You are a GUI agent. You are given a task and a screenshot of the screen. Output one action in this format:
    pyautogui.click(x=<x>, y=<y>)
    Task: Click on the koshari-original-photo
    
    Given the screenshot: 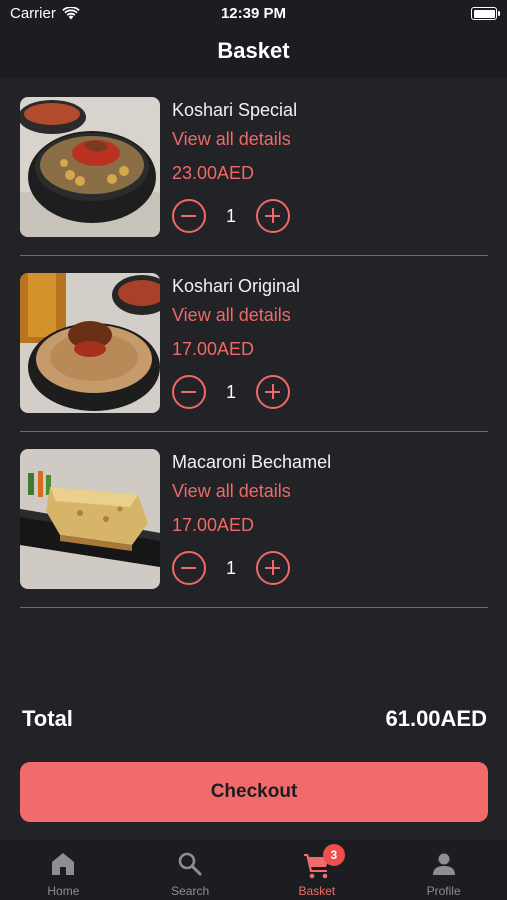 What is the action you would take?
    pyautogui.click(x=90, y=343)
    